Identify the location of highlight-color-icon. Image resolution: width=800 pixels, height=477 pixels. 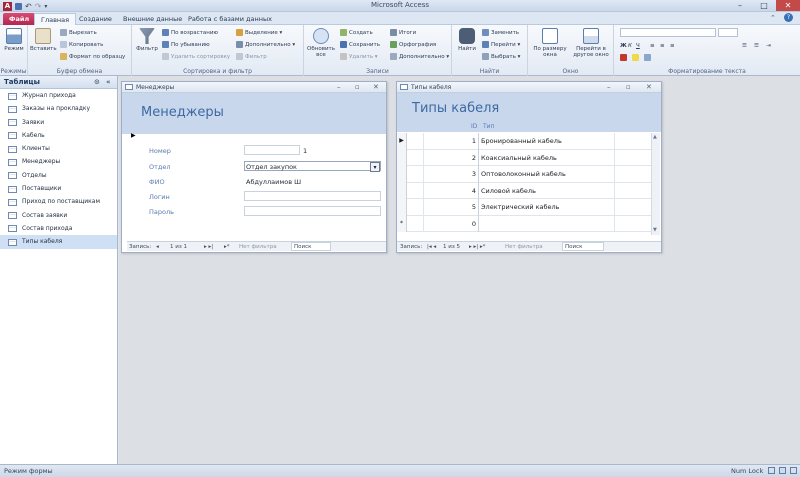
(636, 58).